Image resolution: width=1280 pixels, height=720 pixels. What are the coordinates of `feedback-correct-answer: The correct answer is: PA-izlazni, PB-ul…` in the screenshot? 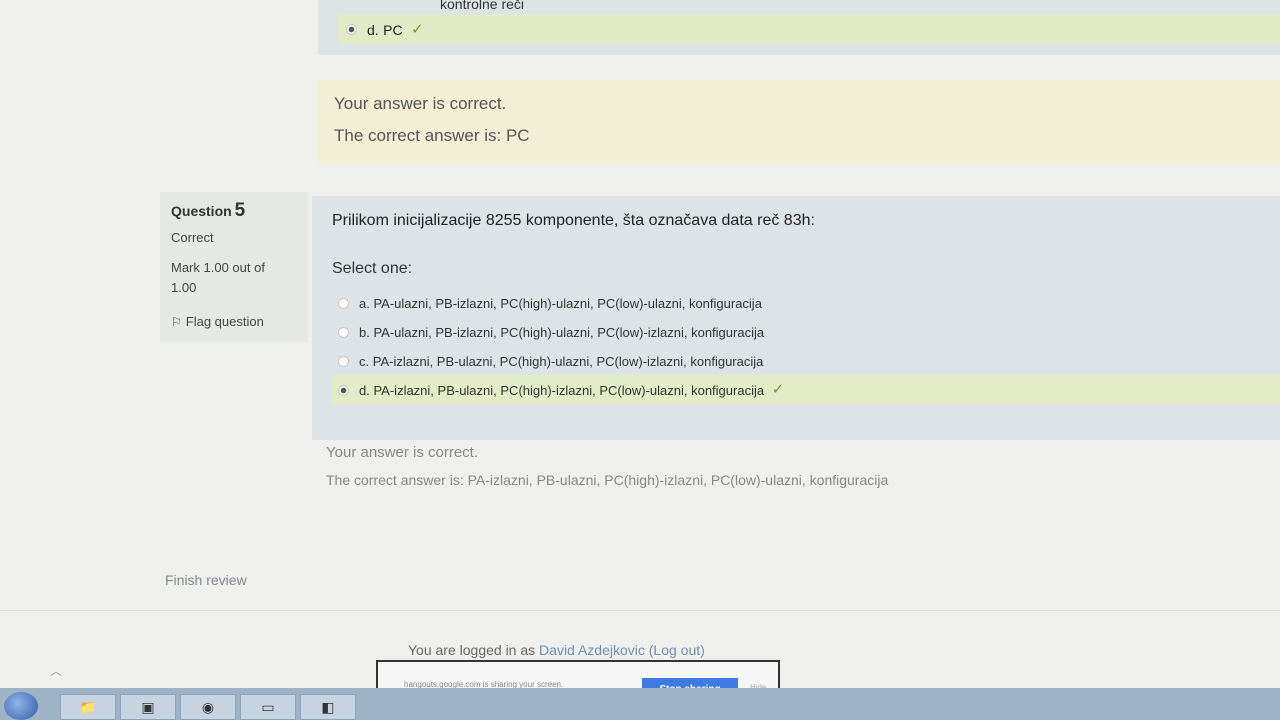 It's located at (607, 480).